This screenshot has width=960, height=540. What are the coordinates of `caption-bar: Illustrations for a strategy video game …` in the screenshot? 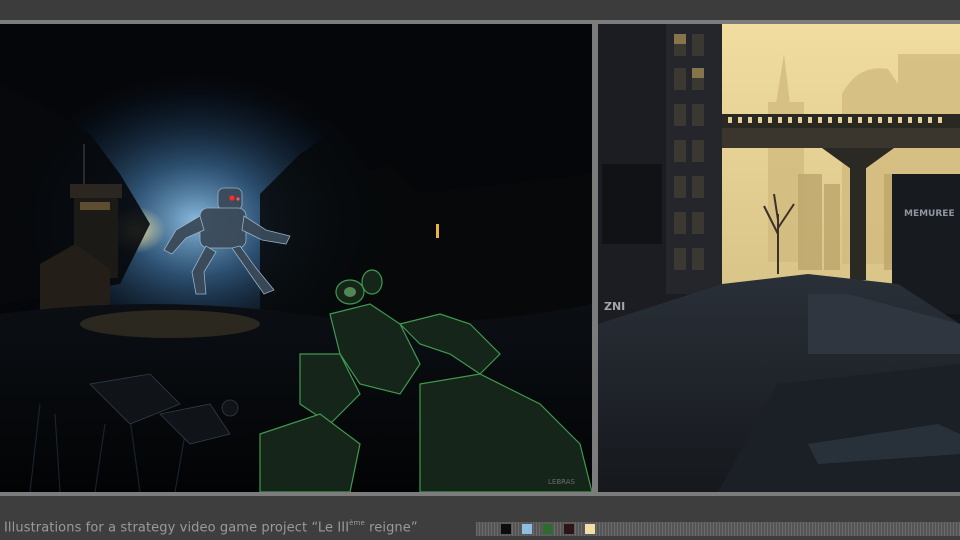 It's located at (480, 518).